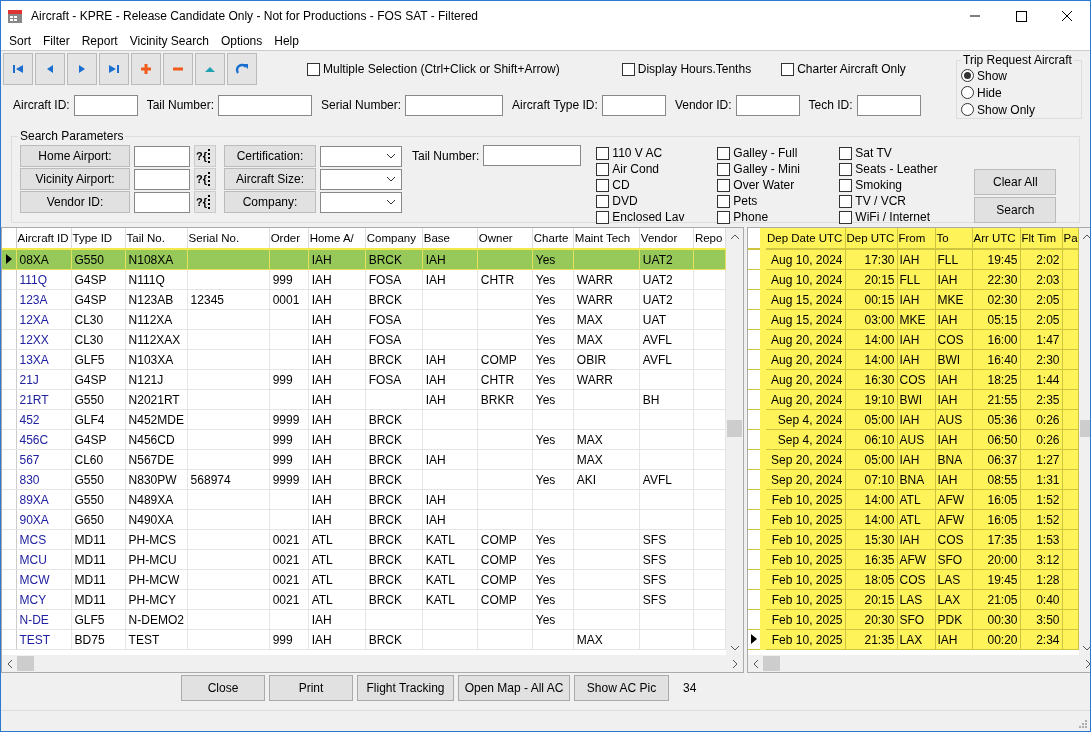 Image resolution: width=1091 pixels, height=732 pixels. I want to click on option-checkbox: Charter Aircraft Only, so click(843, 69).